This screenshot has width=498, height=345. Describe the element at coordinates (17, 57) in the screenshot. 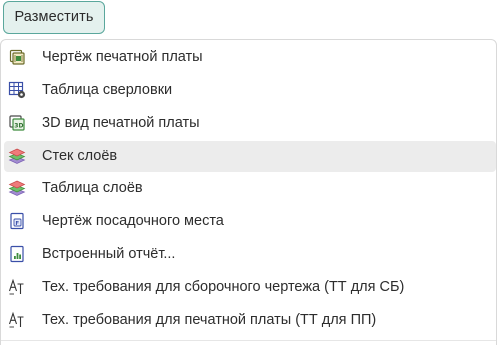

I see `pcb-drawing-icon` at that location.